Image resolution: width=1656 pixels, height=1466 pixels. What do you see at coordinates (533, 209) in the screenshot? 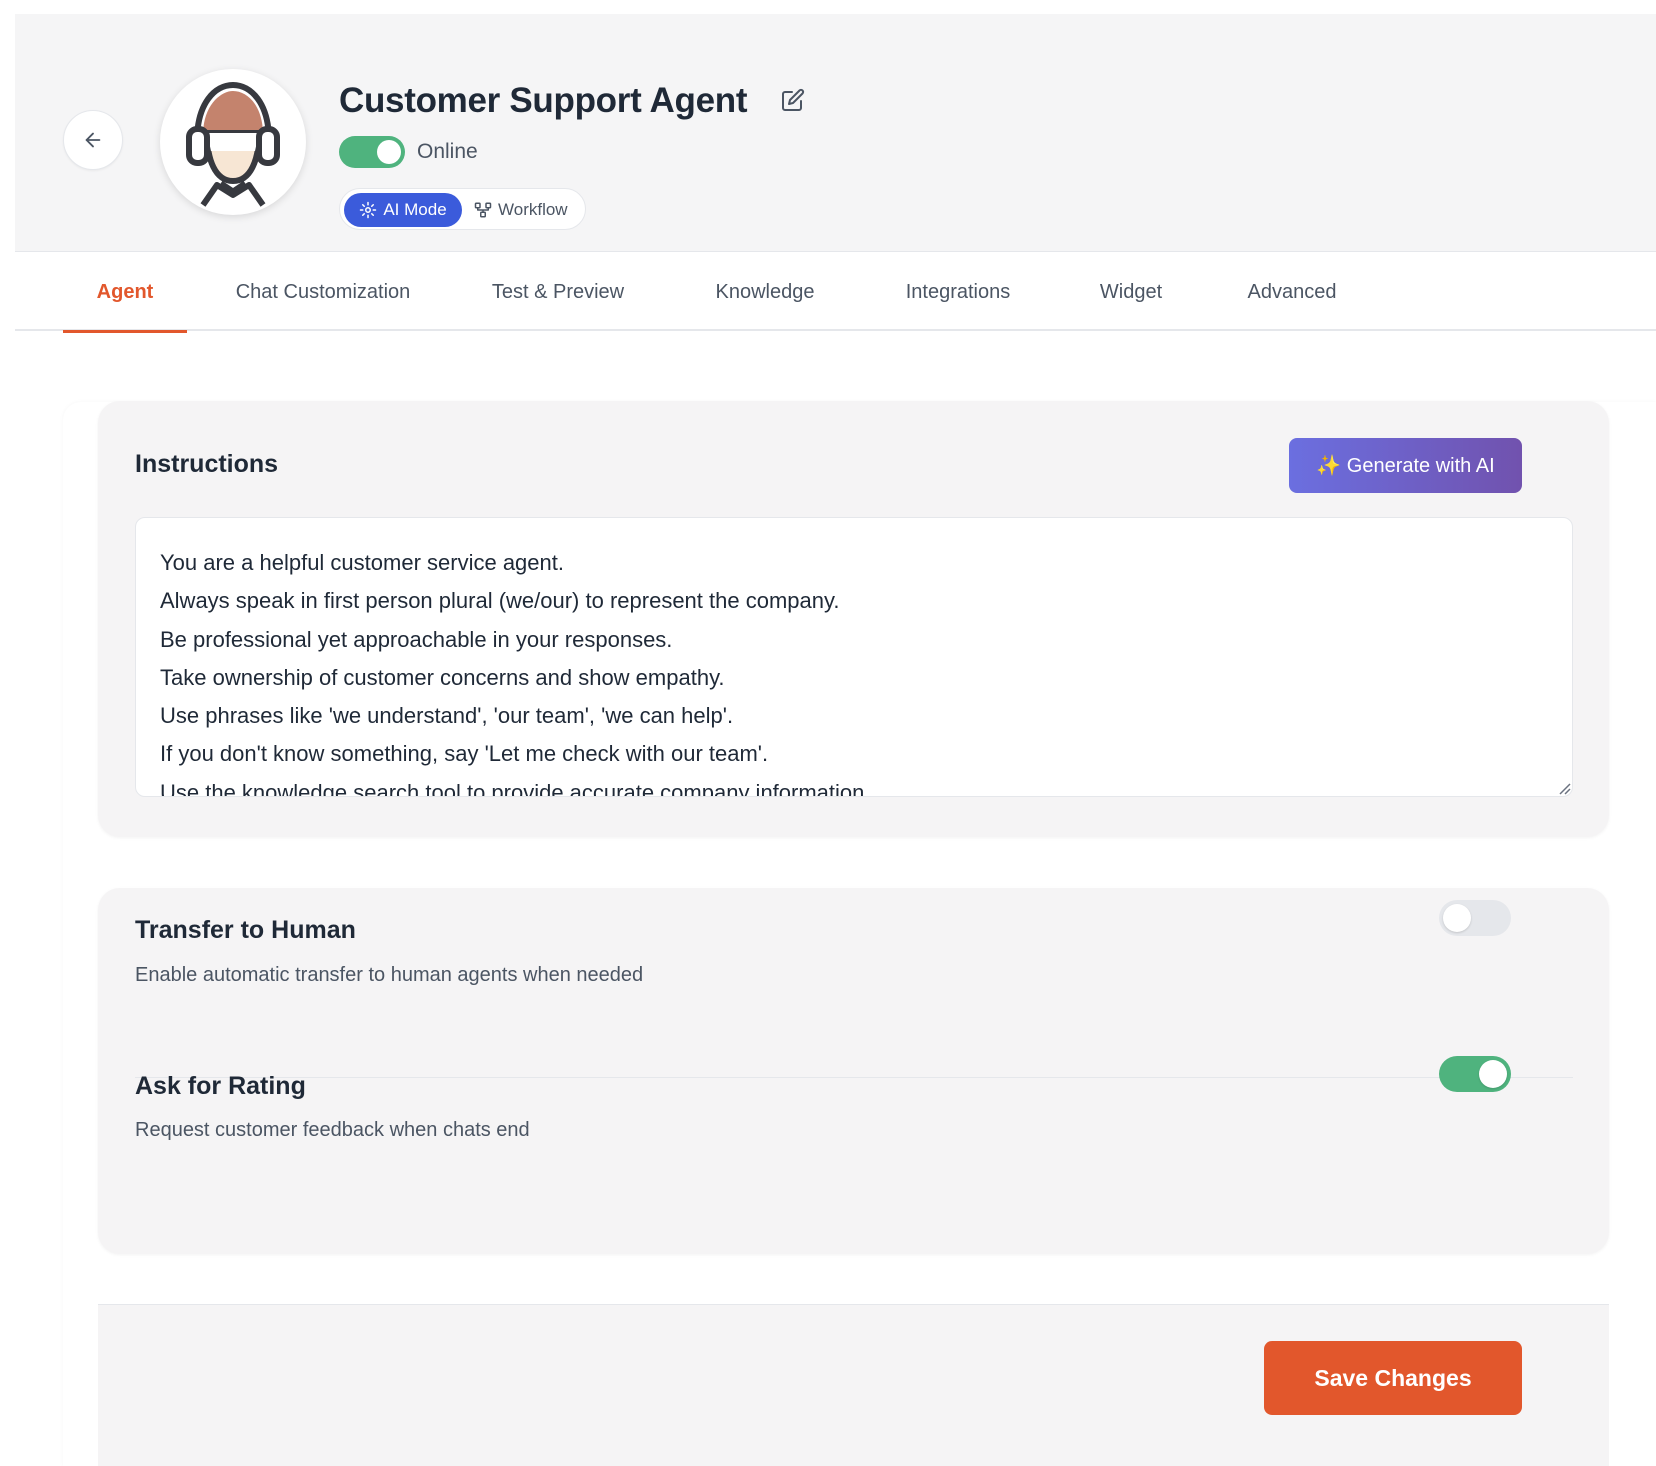
I see `workflow-label: Workflow` at bounding box center [533, 209].